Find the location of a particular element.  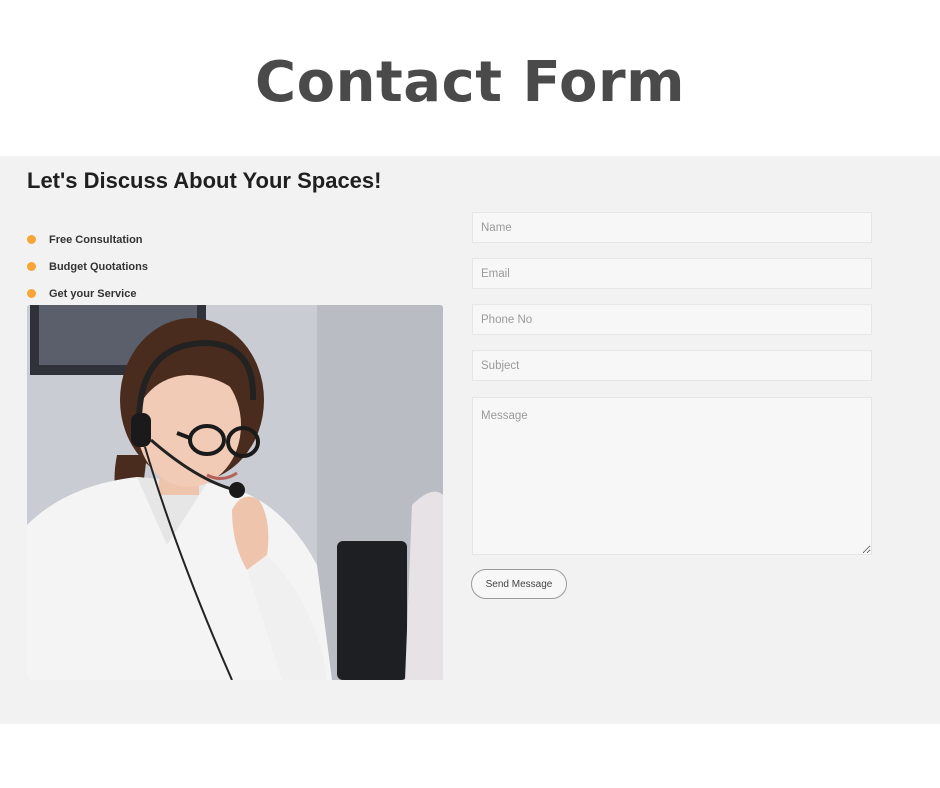

subject-field is located at coordinates (672, 365).